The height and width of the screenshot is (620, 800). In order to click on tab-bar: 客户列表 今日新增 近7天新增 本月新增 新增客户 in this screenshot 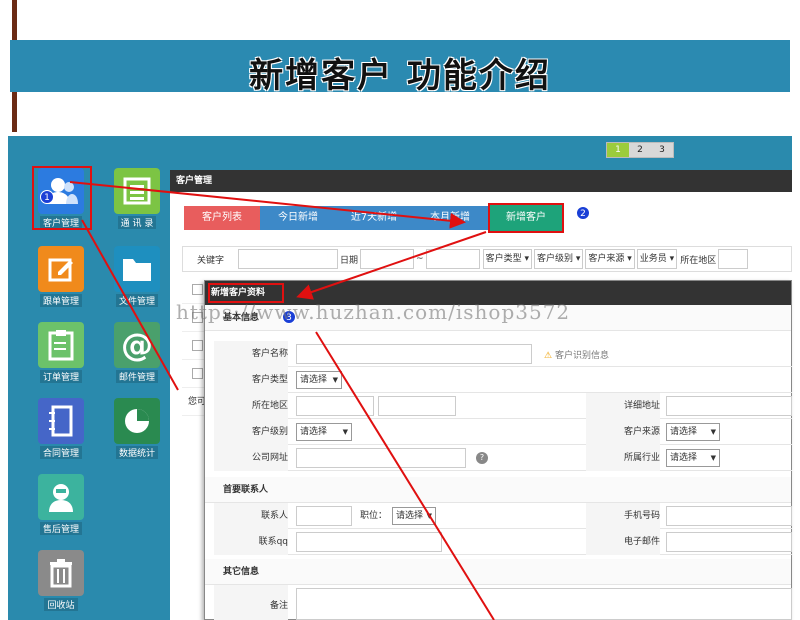, I will do `click(374, 218)`.